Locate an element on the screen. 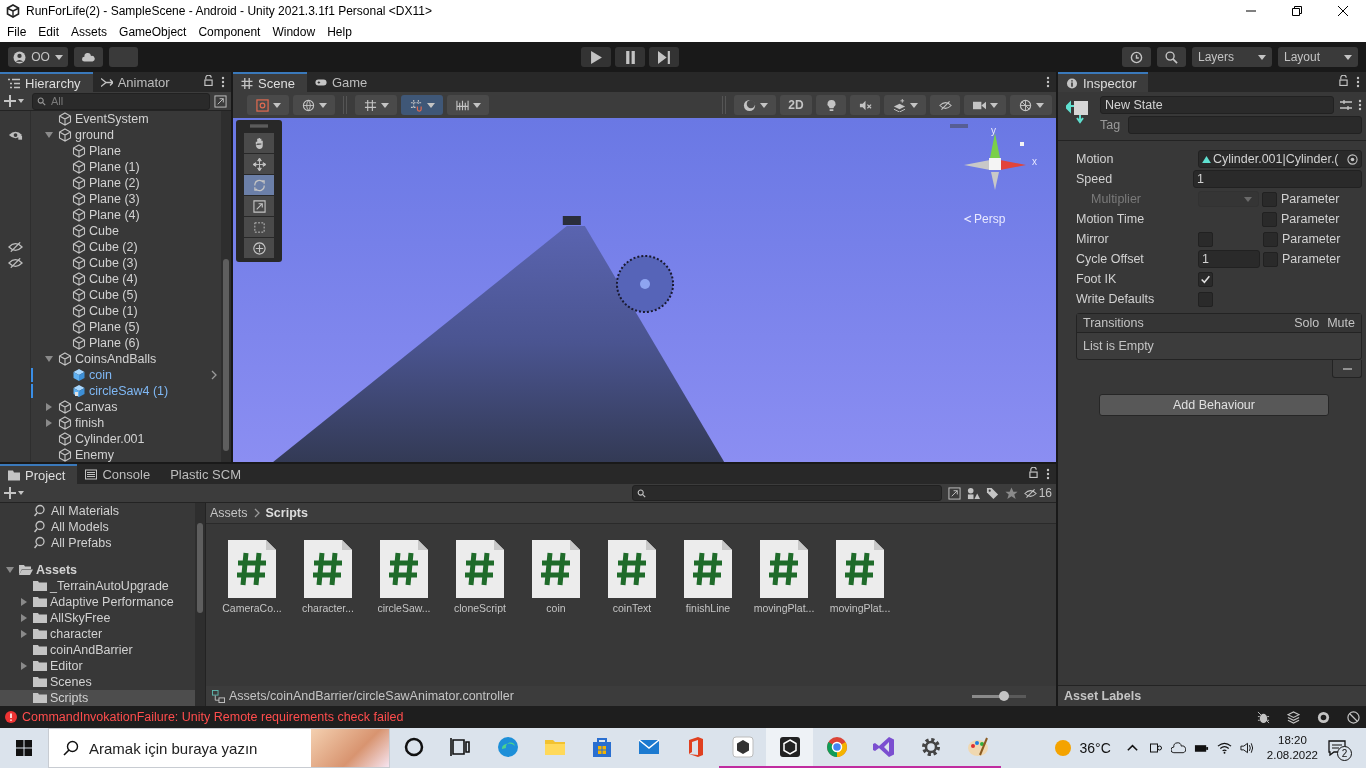  scrollbar is located at coordinates (226, 286).